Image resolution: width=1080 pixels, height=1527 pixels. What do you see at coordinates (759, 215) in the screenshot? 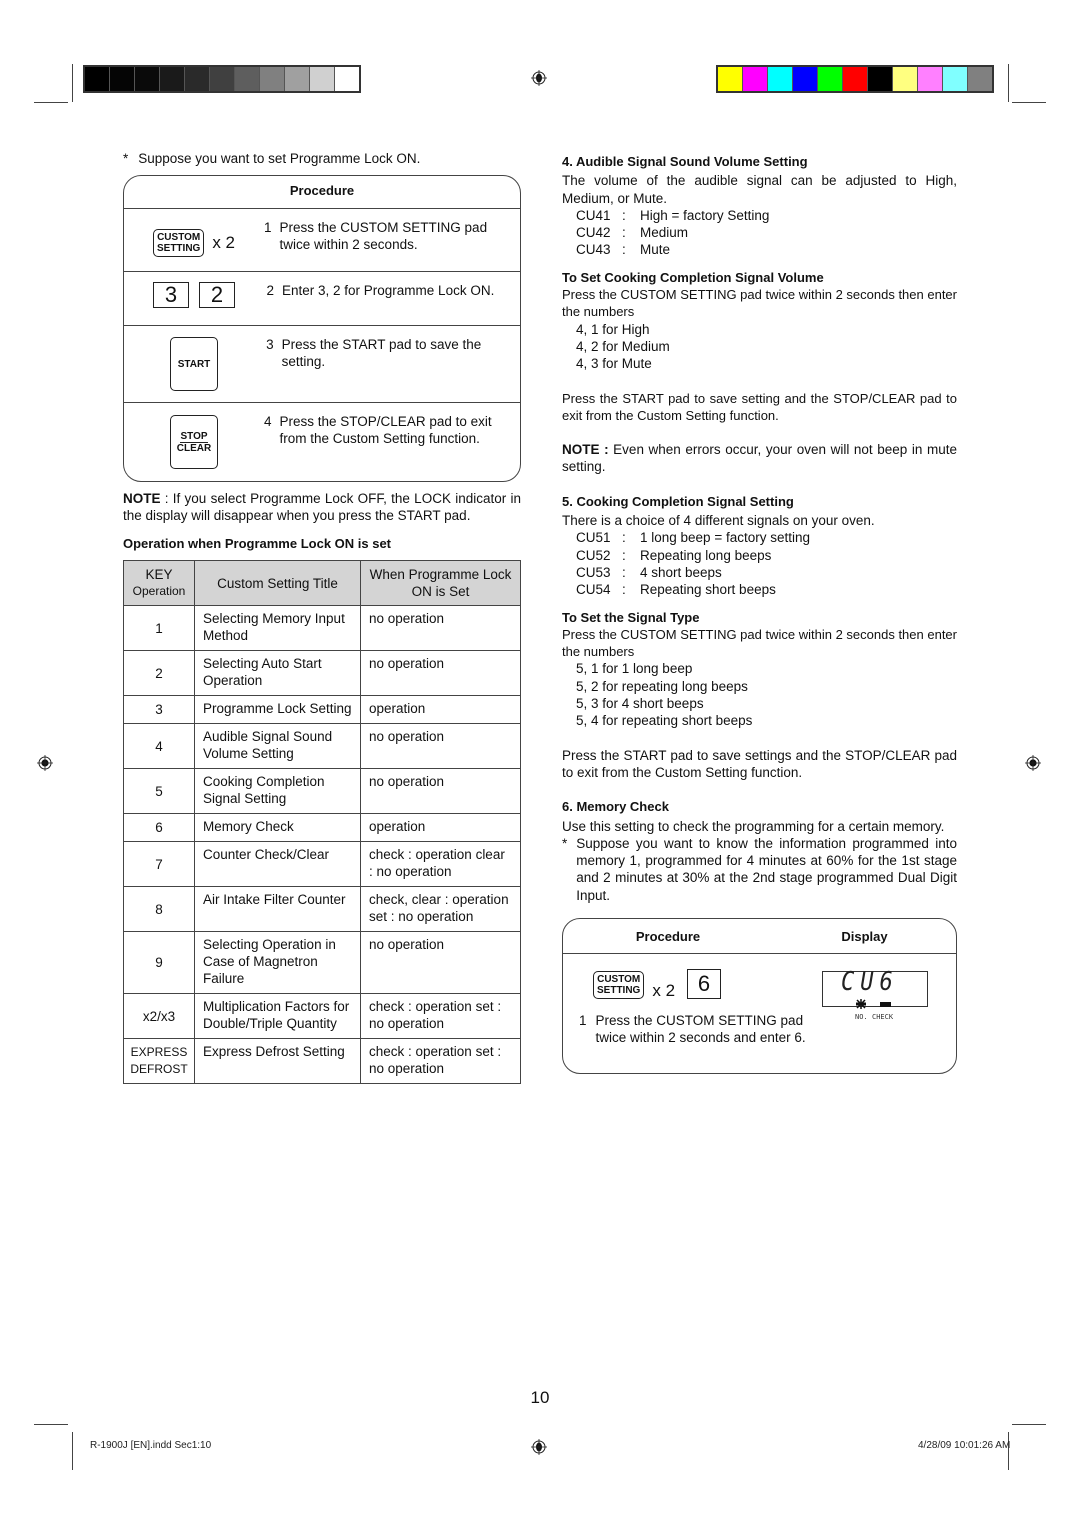
I see `code-row: CU41: High = factory Setting` at bounding box center [759, 215].